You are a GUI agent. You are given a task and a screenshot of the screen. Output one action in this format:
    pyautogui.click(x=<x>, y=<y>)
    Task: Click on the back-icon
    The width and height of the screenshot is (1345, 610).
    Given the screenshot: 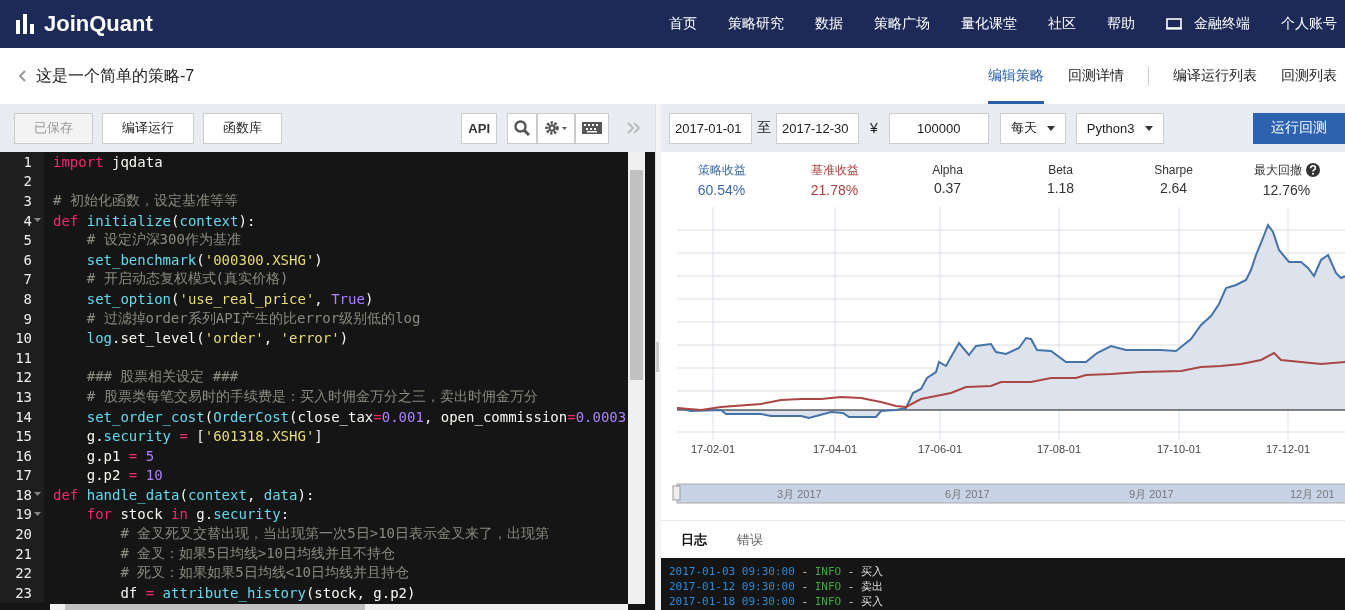 What is the action you would take?
    pyautogui.click(x=22, y=76)
    